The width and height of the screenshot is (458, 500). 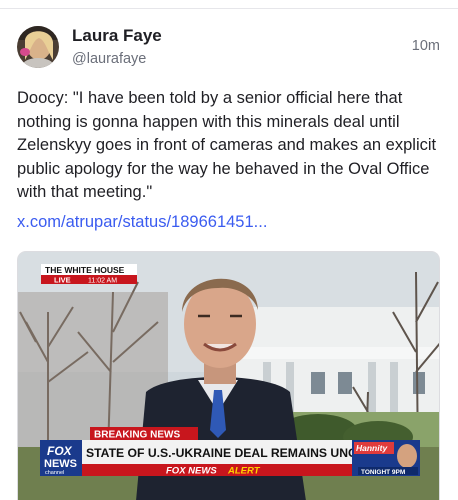 What do you see at coordinates (426, 46) in the screenshot?
I see `post-timestamp: 10m` at bounding box center [426, 46].